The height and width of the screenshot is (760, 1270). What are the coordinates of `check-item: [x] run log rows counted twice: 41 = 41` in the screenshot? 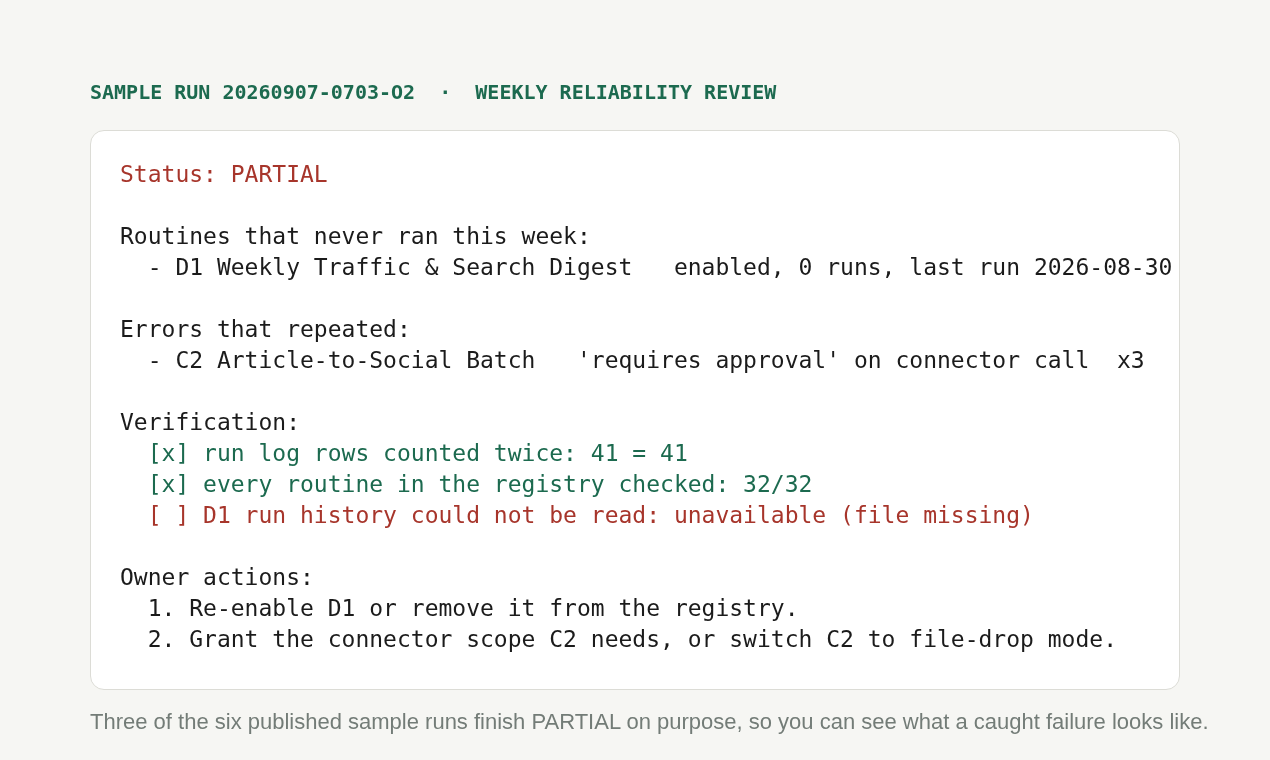 It's located at (417, 453).